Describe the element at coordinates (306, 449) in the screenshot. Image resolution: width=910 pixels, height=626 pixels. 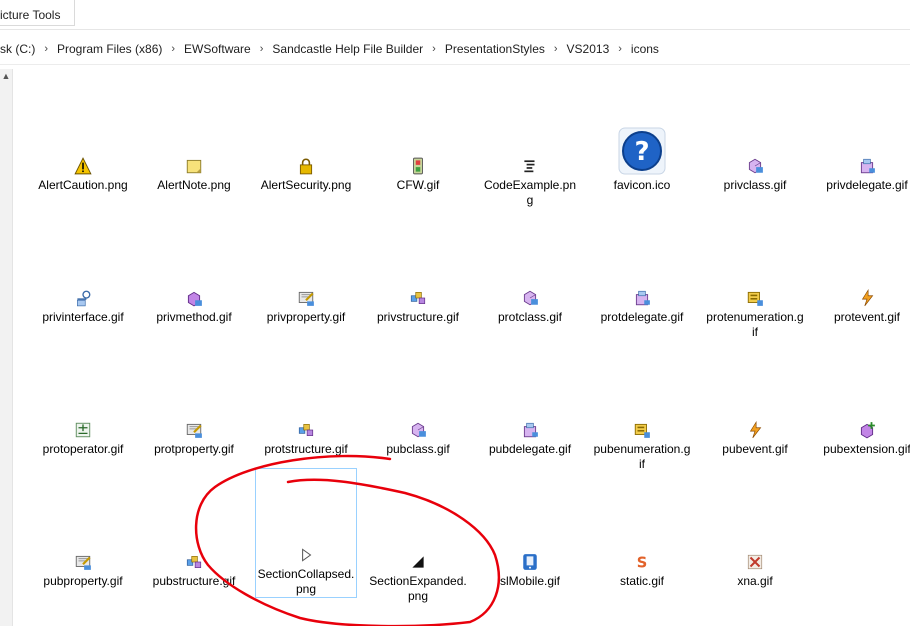
I see `file-name: protstructure.gif` at that location.